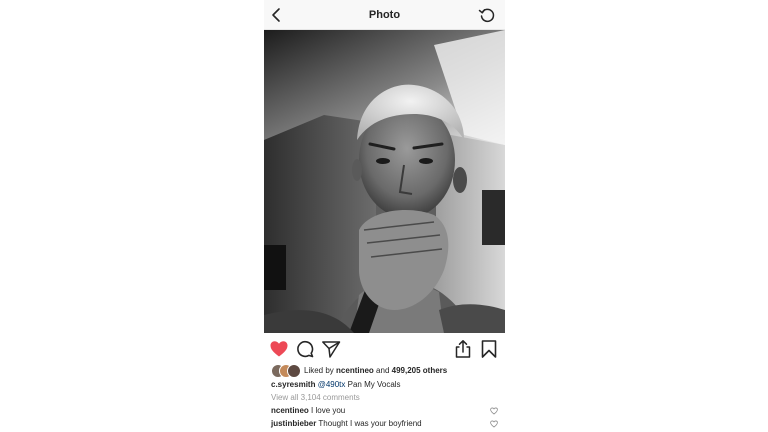 This screenshot has width=768, height=432. I want to click on page-title: Photo, so click(384, 15).